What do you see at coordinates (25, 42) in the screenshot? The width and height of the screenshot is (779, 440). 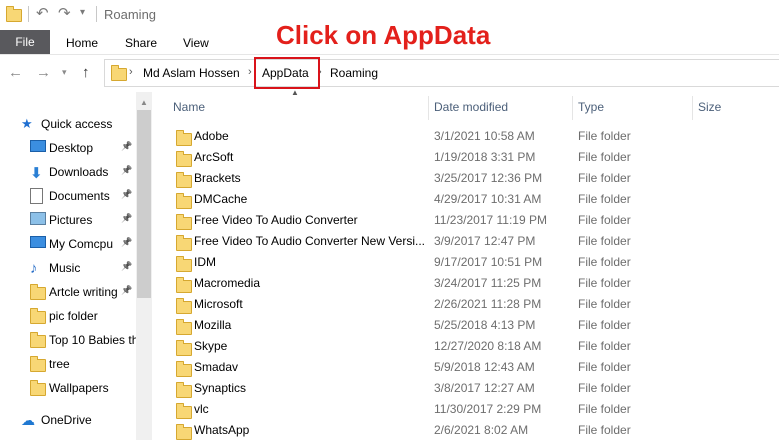 I see `tab-file: File` at bounding box center [25, 42].